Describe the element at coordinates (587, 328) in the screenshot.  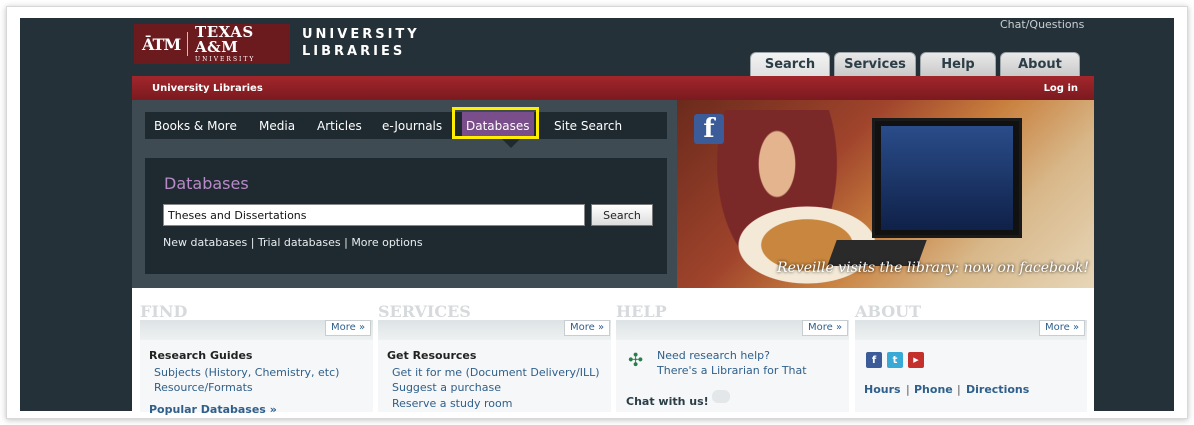
I see `services-more-button: More »` at that location.